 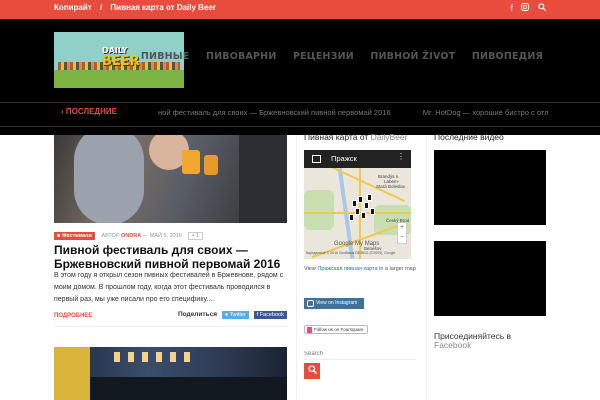 I want to click on folder-icon: ■, so click(x=59, y=236).